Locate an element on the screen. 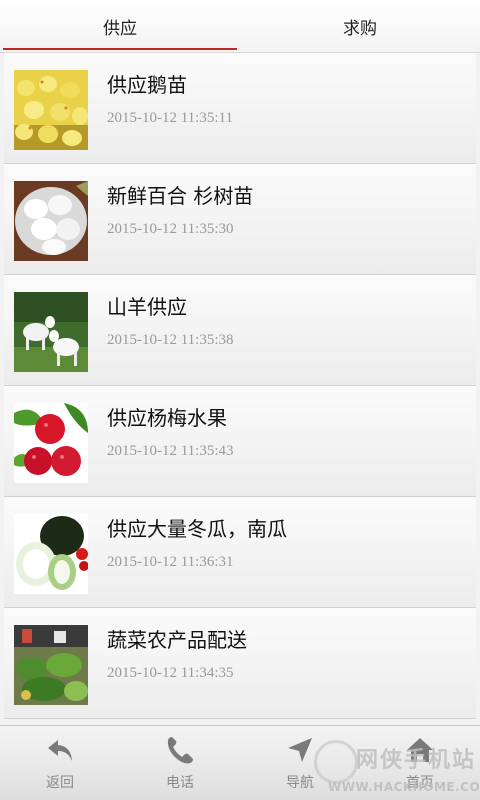 The height and width of the screenshot is (800, 480). vegetables-photo is located at coordinates (51, 665).